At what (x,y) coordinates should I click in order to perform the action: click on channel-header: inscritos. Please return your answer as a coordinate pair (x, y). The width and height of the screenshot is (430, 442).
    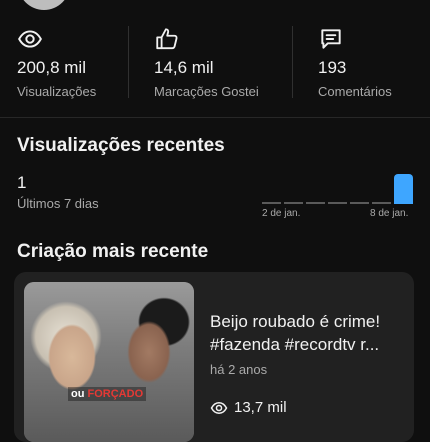
    Looking at the image, I should click on (215, 5).